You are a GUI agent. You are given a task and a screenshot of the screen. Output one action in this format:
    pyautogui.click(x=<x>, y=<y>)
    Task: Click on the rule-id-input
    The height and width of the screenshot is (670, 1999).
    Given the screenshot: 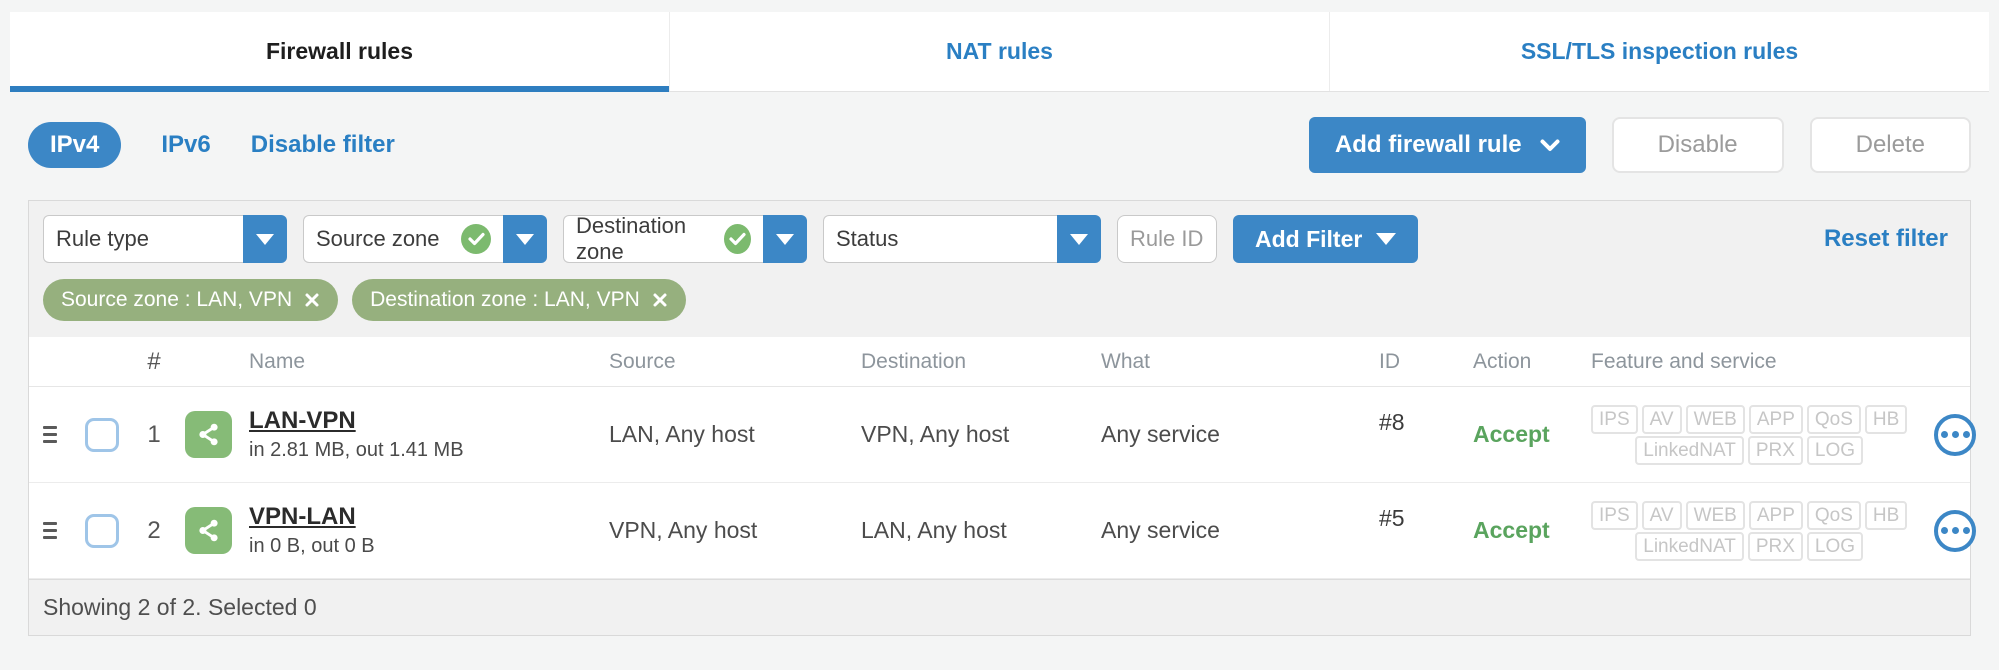 What is the action you would take?
    pyautogui.click(x=1167, y=239)
    